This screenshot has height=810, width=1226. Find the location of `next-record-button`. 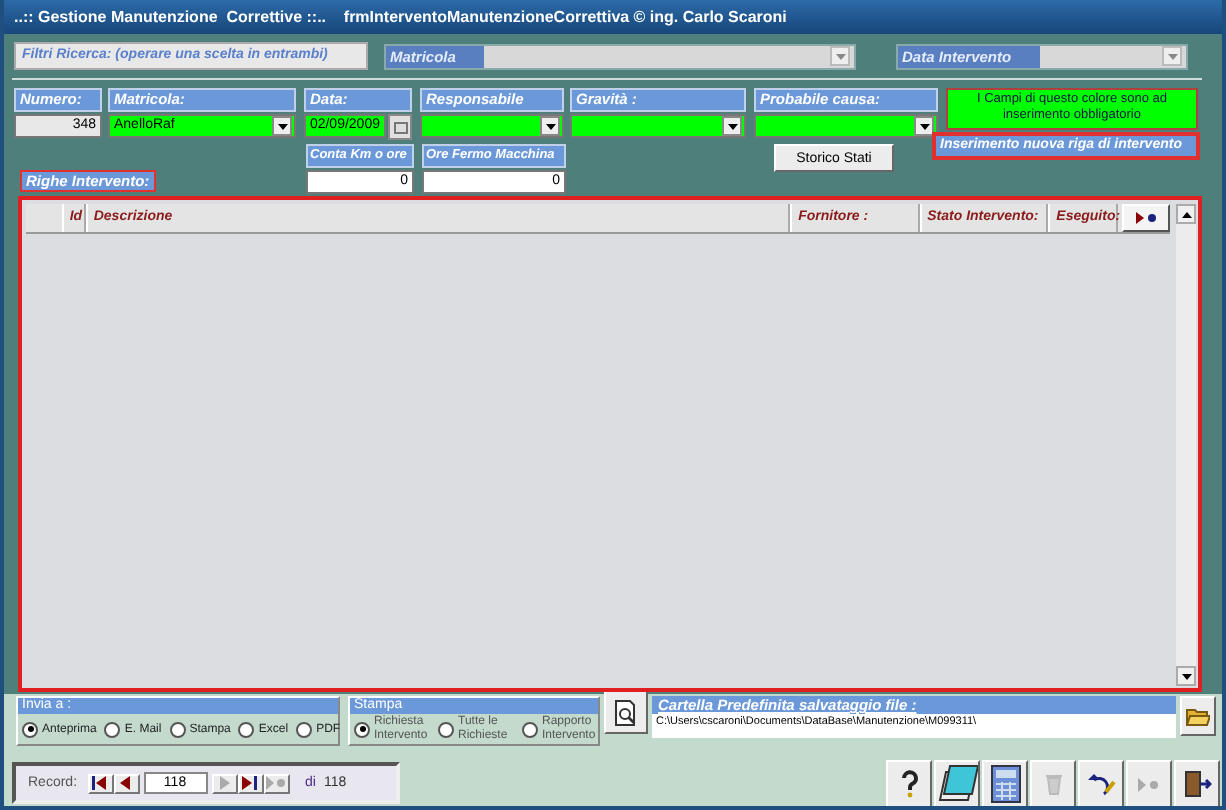

next-record-button is located at coordinates (224, 783).